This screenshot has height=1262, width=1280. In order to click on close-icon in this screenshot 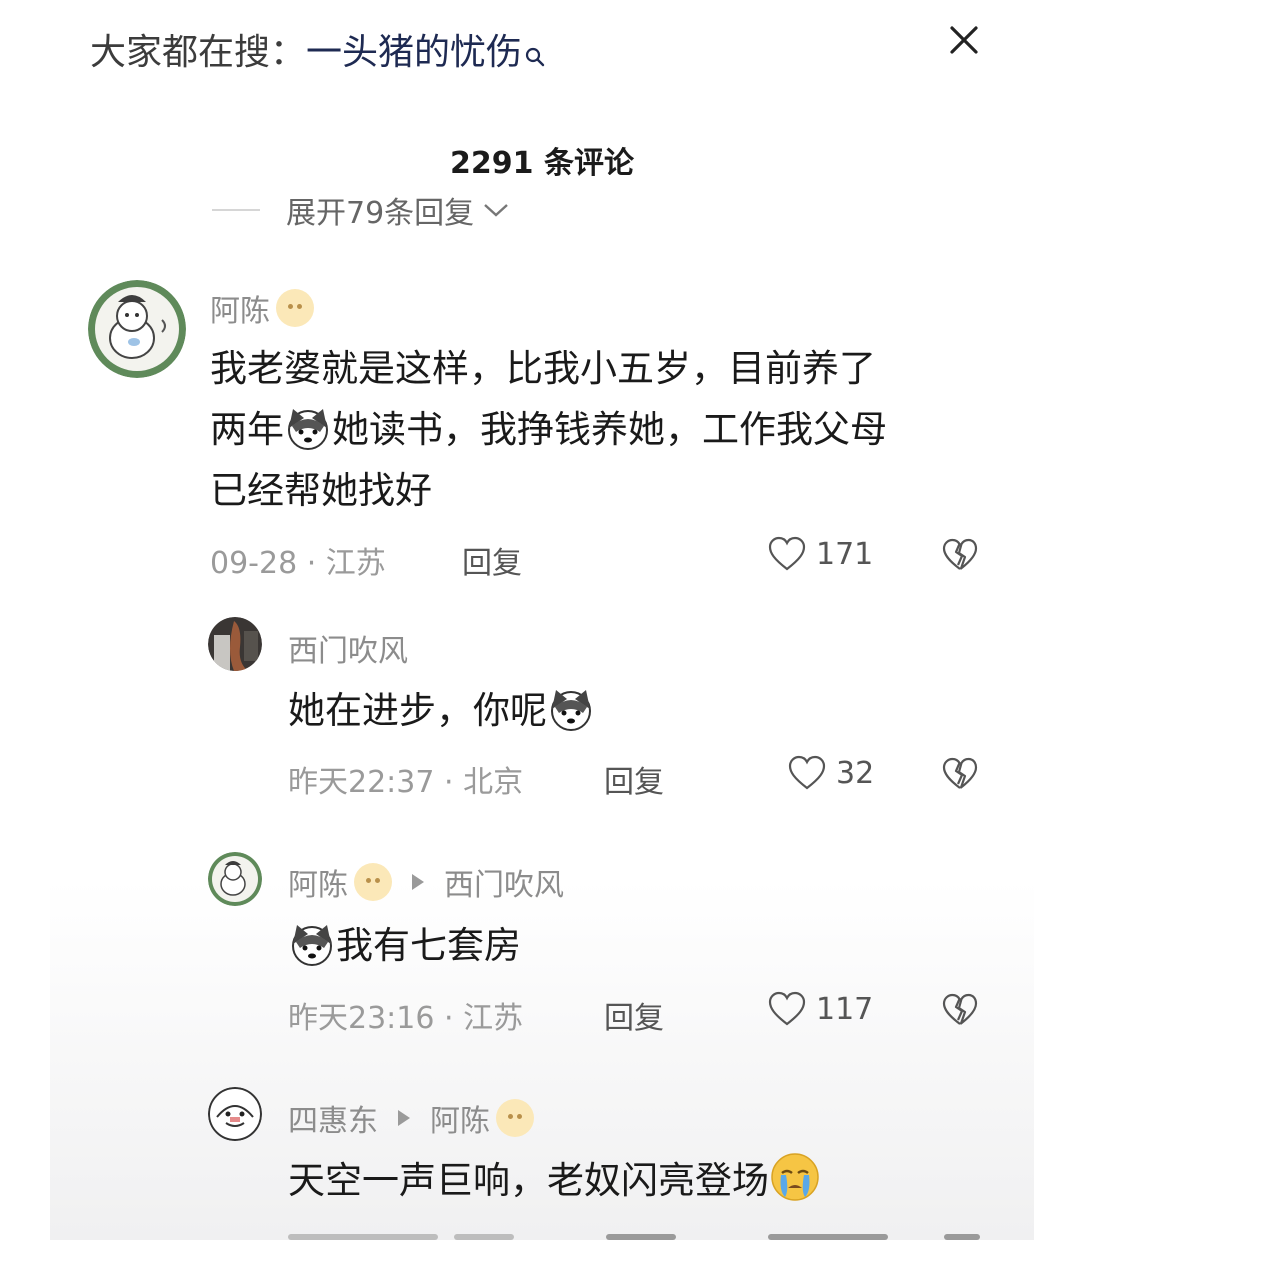, I will do `click(964, 40)`.